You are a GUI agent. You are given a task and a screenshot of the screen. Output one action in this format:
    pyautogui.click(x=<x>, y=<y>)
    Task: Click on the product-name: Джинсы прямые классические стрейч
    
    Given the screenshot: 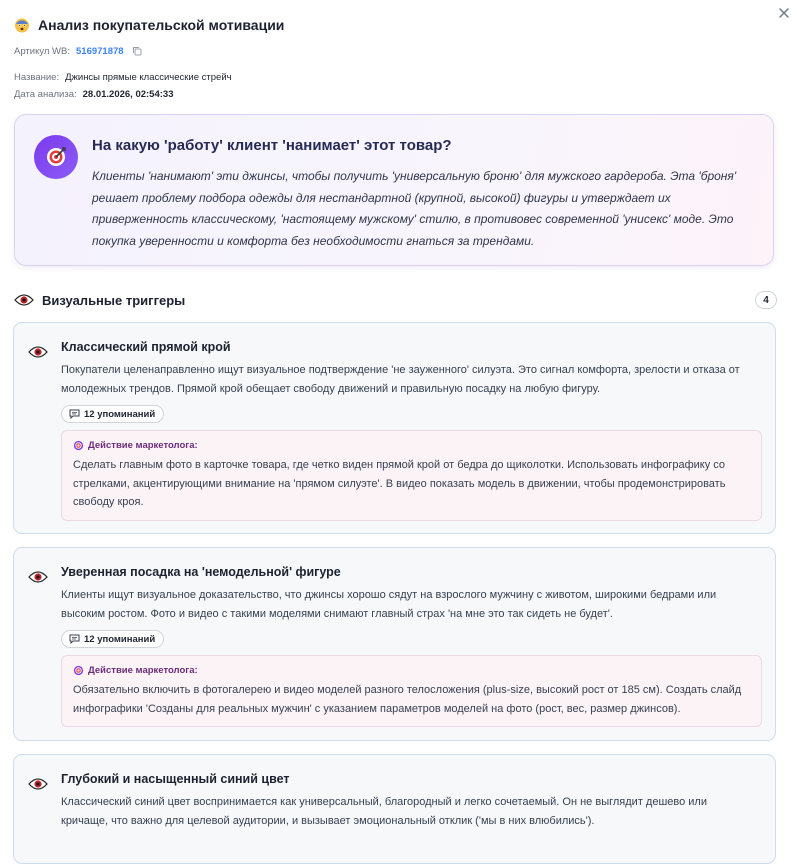 What is the action you would take?
    pyautogui.click(x=148, y=77)
    